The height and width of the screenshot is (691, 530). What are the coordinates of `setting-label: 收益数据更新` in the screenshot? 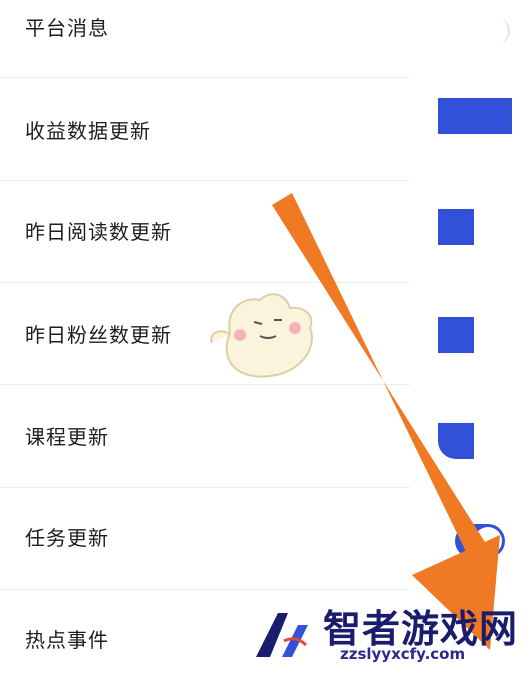 It's located at (88, 131).